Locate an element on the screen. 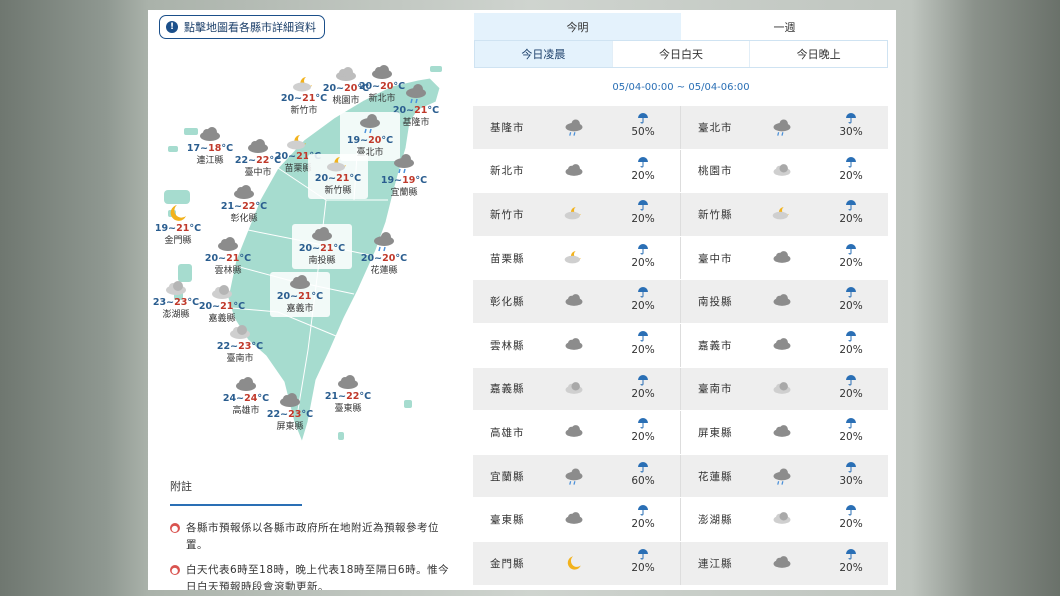 Image resolution: width=1060 pixels, height=596 pixels. city-name: 雲林縣 is located at coordinates (507, 345).